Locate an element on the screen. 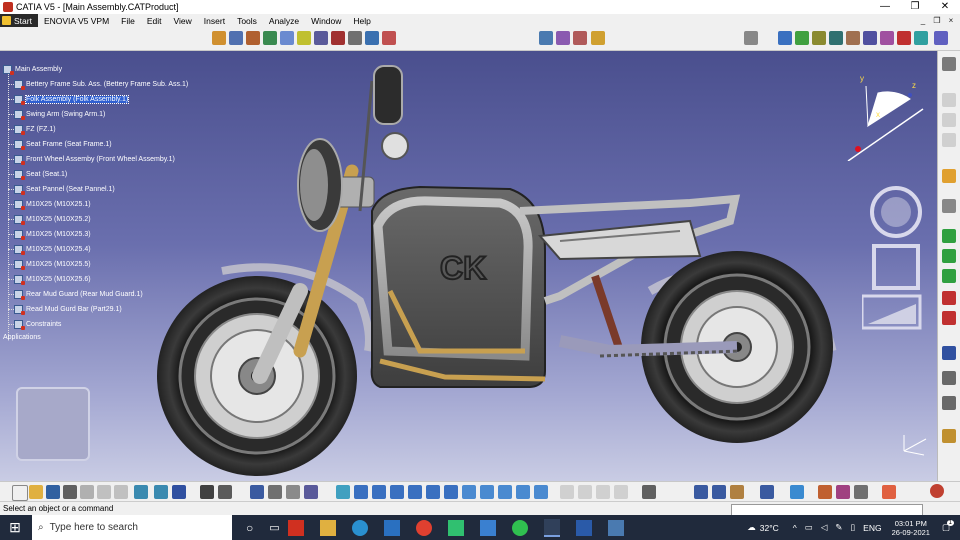 The height and width of the screenshot is (540, 960). inertia-icon is located at coordinates (819, 38).